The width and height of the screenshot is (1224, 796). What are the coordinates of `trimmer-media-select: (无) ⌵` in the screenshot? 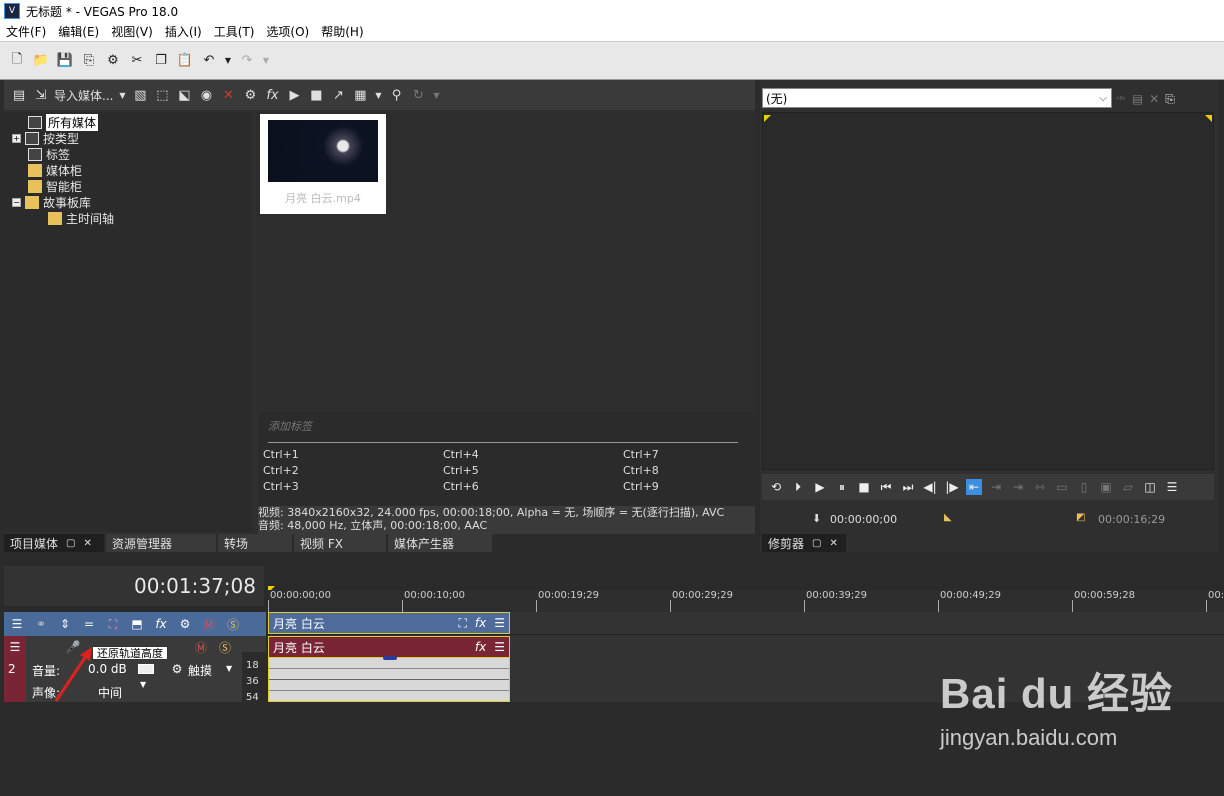 It's located at (937, 98).